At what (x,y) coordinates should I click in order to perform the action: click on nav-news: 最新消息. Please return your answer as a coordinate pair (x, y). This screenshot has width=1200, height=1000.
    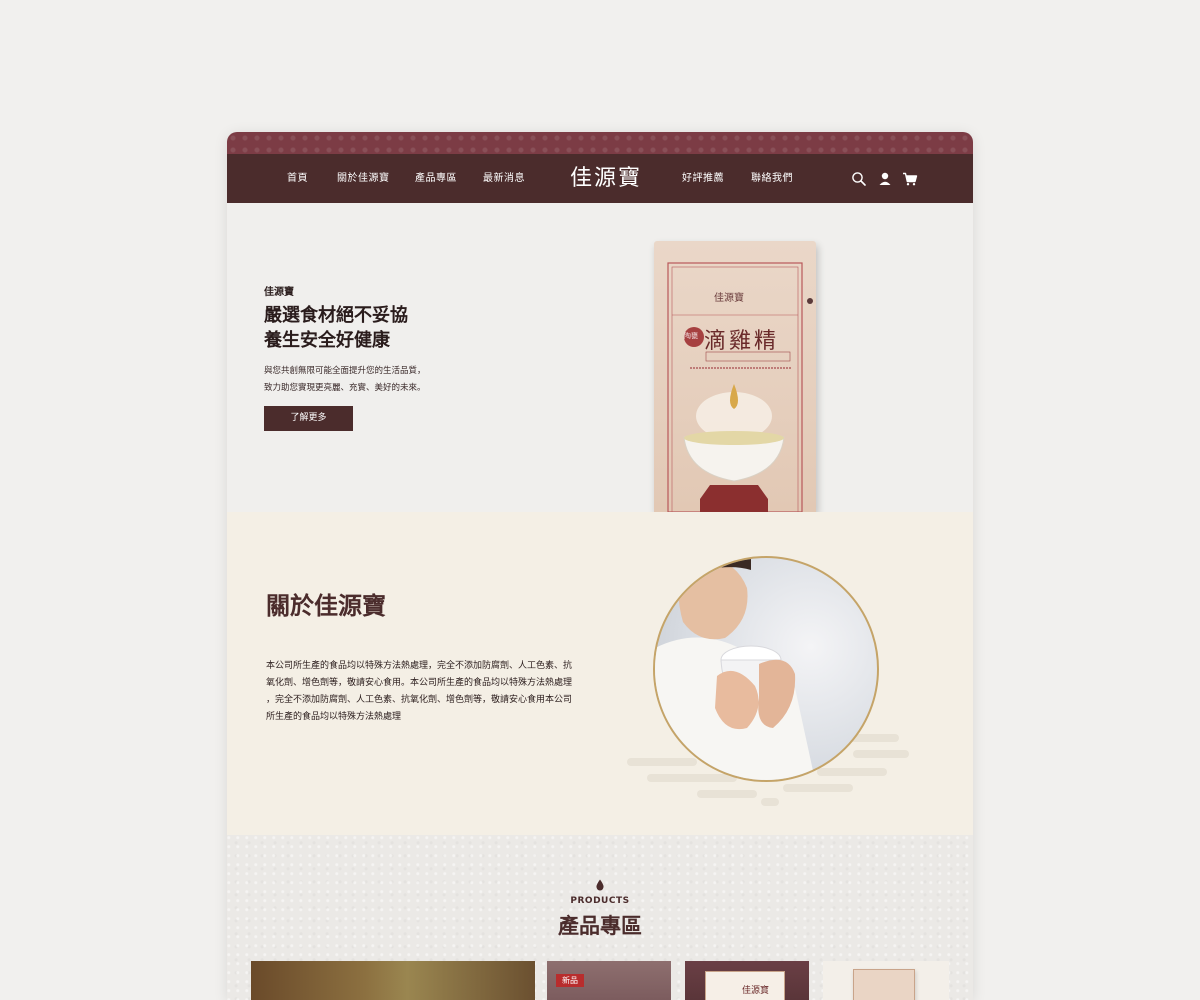
    Looking at the image, I should click on (504, 178).